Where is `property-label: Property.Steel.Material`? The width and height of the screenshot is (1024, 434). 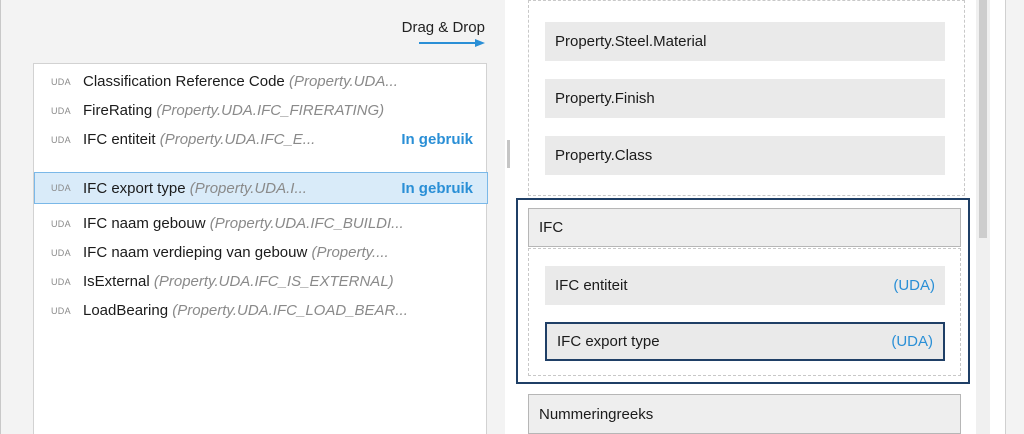 property-label: Property.Steel.Material is located at coordinates (631, 41).